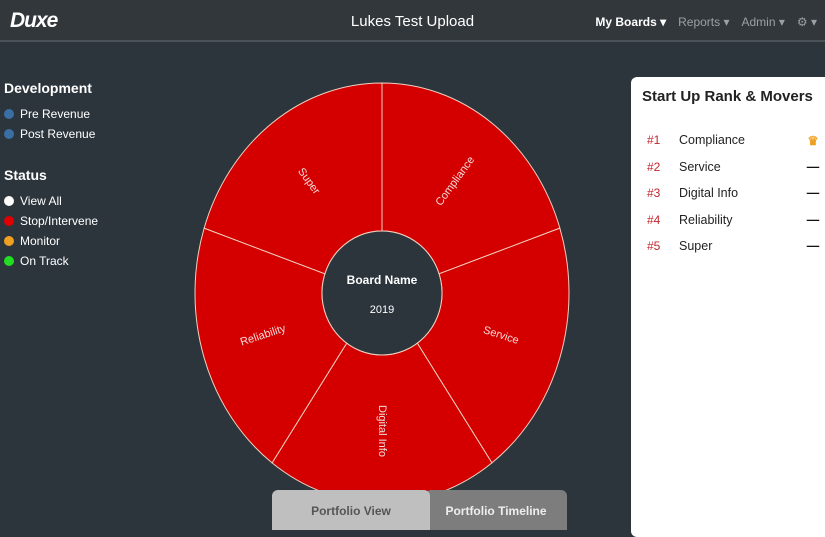 This screenshot has width=825, height=537. Describe the element at coordinates (712, 140) in the screenshot. I see `rank-name: Compliance` at that location.